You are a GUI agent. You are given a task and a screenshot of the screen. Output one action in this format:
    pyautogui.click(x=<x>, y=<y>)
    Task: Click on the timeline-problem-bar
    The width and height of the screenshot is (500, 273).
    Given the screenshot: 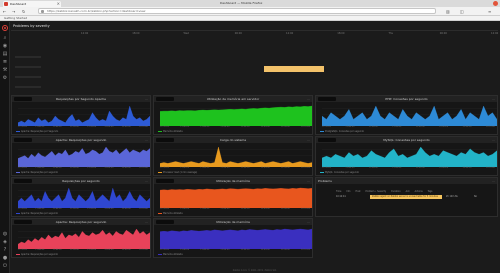 What is the action you would take?
    pyautogui.click(x=294, y=69)
    